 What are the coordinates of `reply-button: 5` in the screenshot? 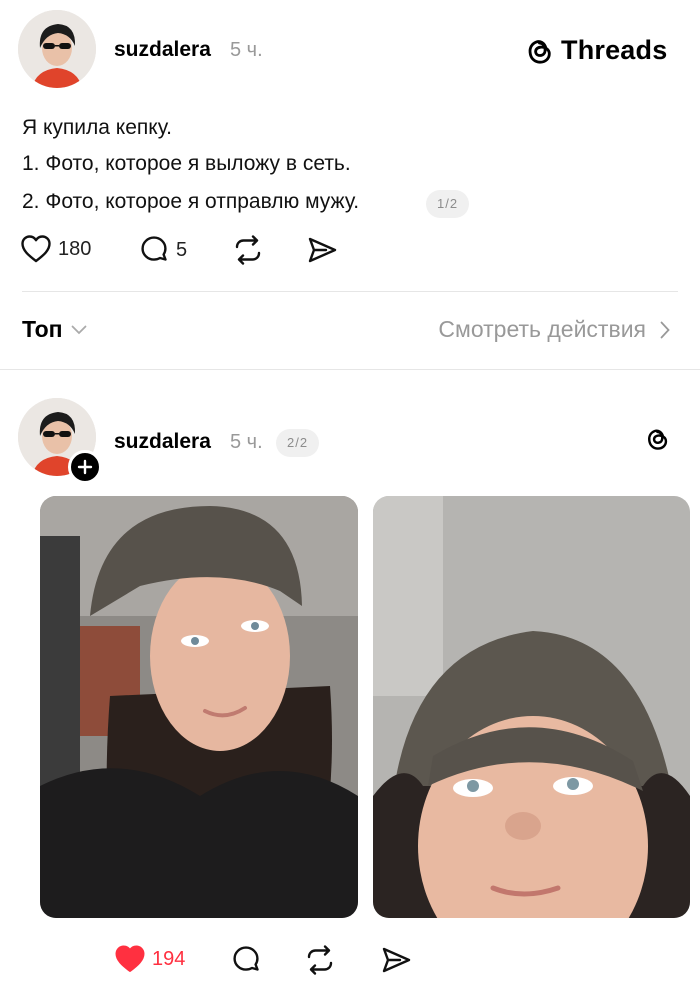 It's located at (162, 250).